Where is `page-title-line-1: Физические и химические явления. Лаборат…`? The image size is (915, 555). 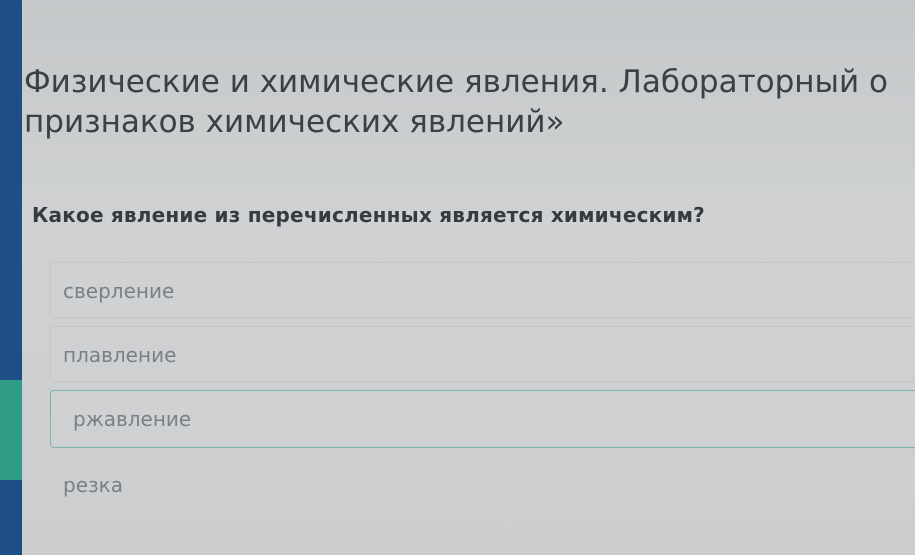 page-title-line-1: Физические и химические явления. Лаборат… is located at coordinates (456, 82).